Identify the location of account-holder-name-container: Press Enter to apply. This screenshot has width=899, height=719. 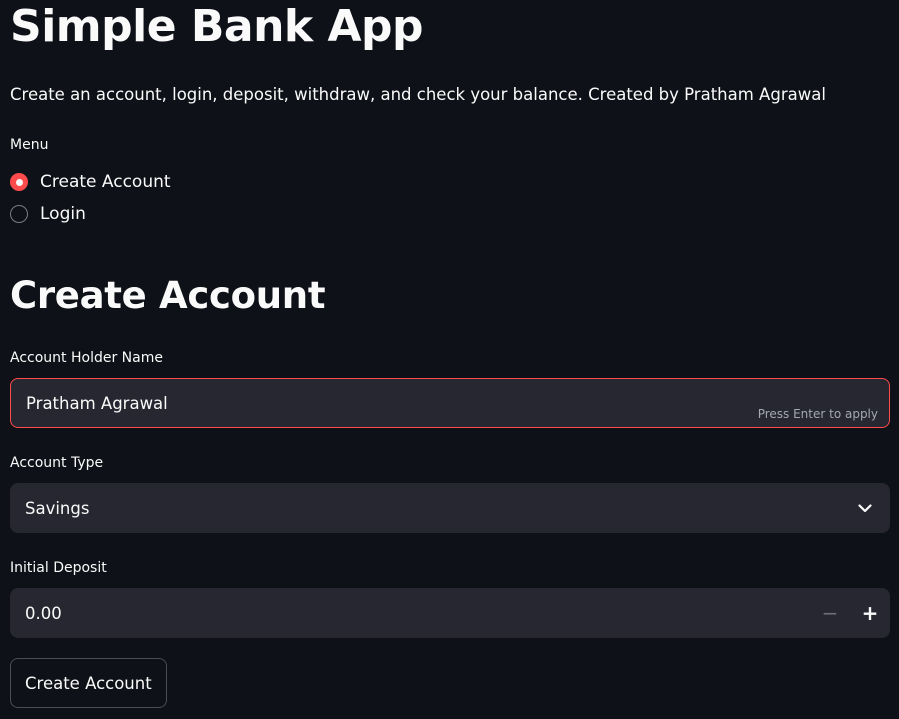
(450, 403).